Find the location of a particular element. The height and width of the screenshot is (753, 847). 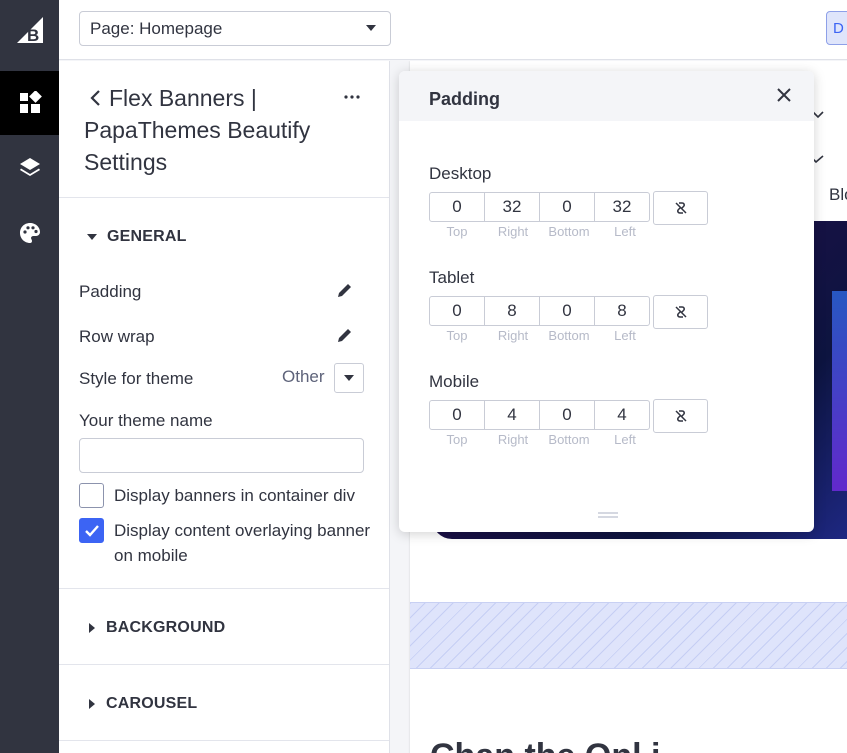

style-for-theme-dropdown is located at coordinates (349, 378).